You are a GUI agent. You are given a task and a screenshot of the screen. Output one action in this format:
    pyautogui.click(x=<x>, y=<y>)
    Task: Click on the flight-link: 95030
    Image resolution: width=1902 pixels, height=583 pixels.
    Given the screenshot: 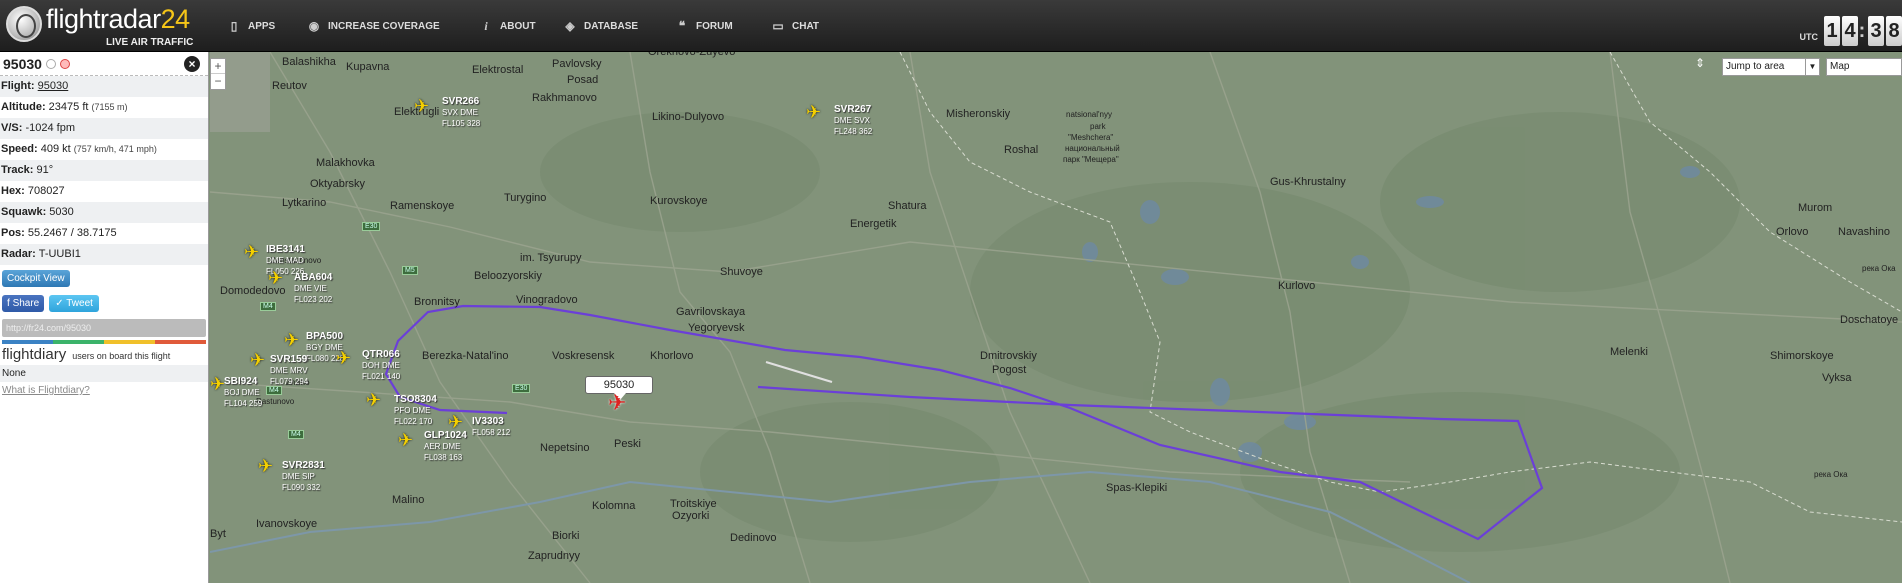 What is the action you would take?
    pyautogui.click(x=53, y=86)
    